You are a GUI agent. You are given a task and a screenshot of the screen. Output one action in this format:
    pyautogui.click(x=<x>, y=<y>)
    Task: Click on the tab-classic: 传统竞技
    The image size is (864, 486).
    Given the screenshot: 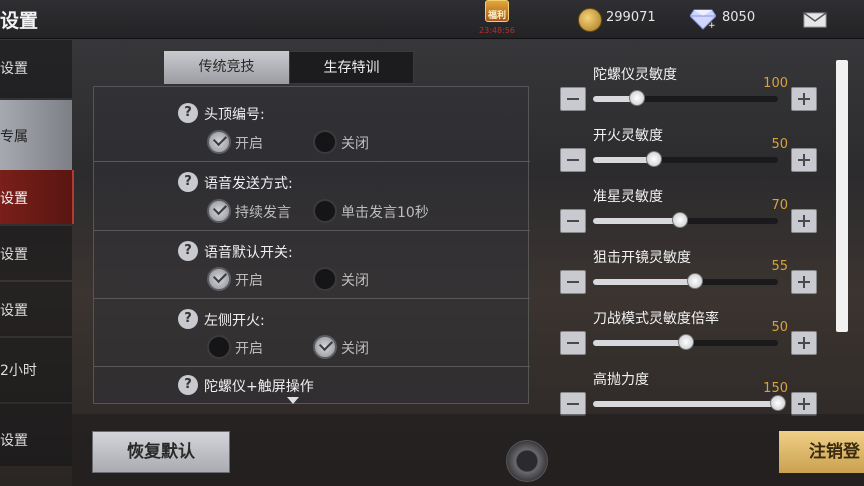 What is the action you would take?
    pyautogui.click(x=226, y=67)
    